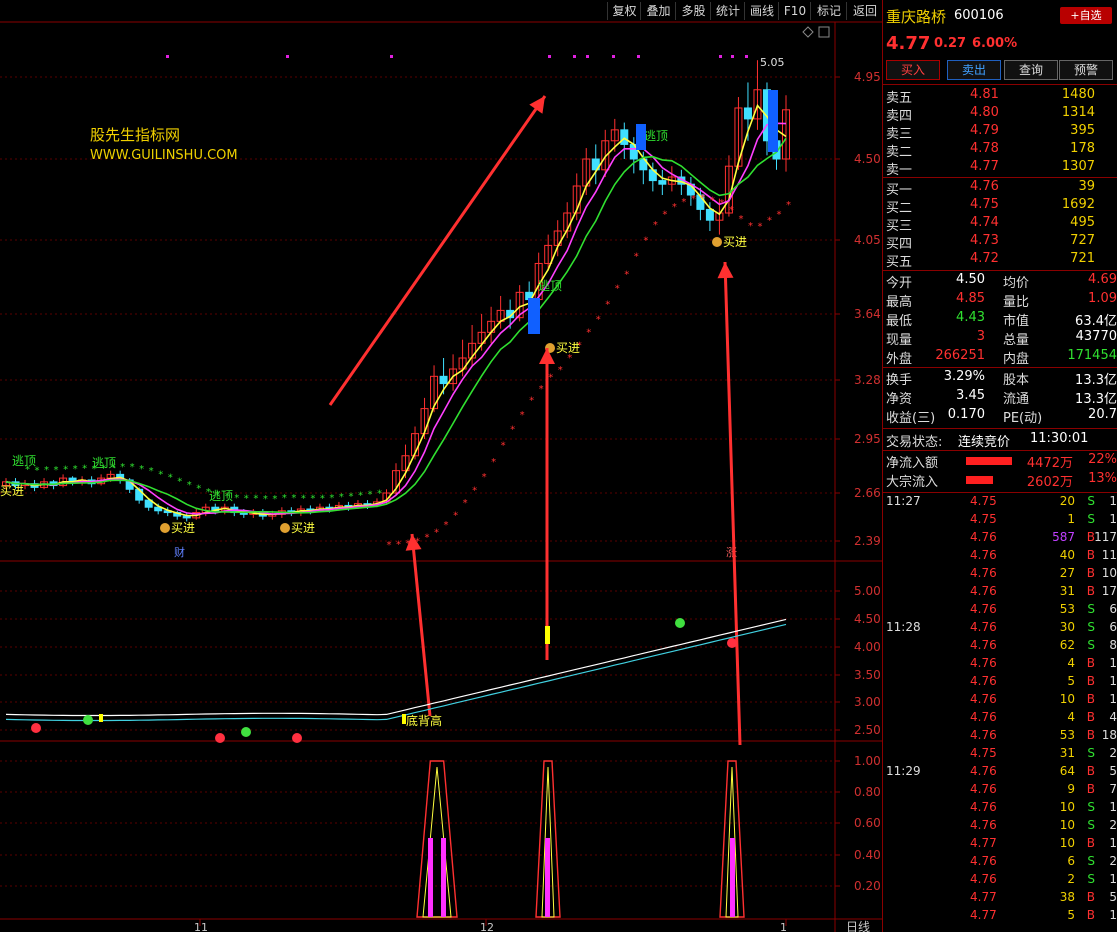 This screenshot has height=932, width=1117. Describe the element at coordinates (179, 552) in the screenshot. I see `cai-label: 财` at that location.